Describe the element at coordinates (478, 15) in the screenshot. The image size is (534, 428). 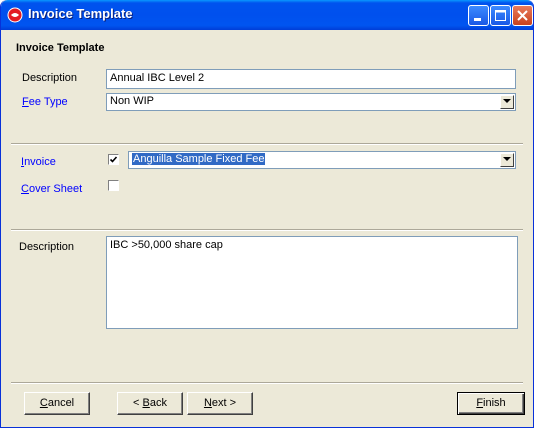
I see `minimize-button` at that location.